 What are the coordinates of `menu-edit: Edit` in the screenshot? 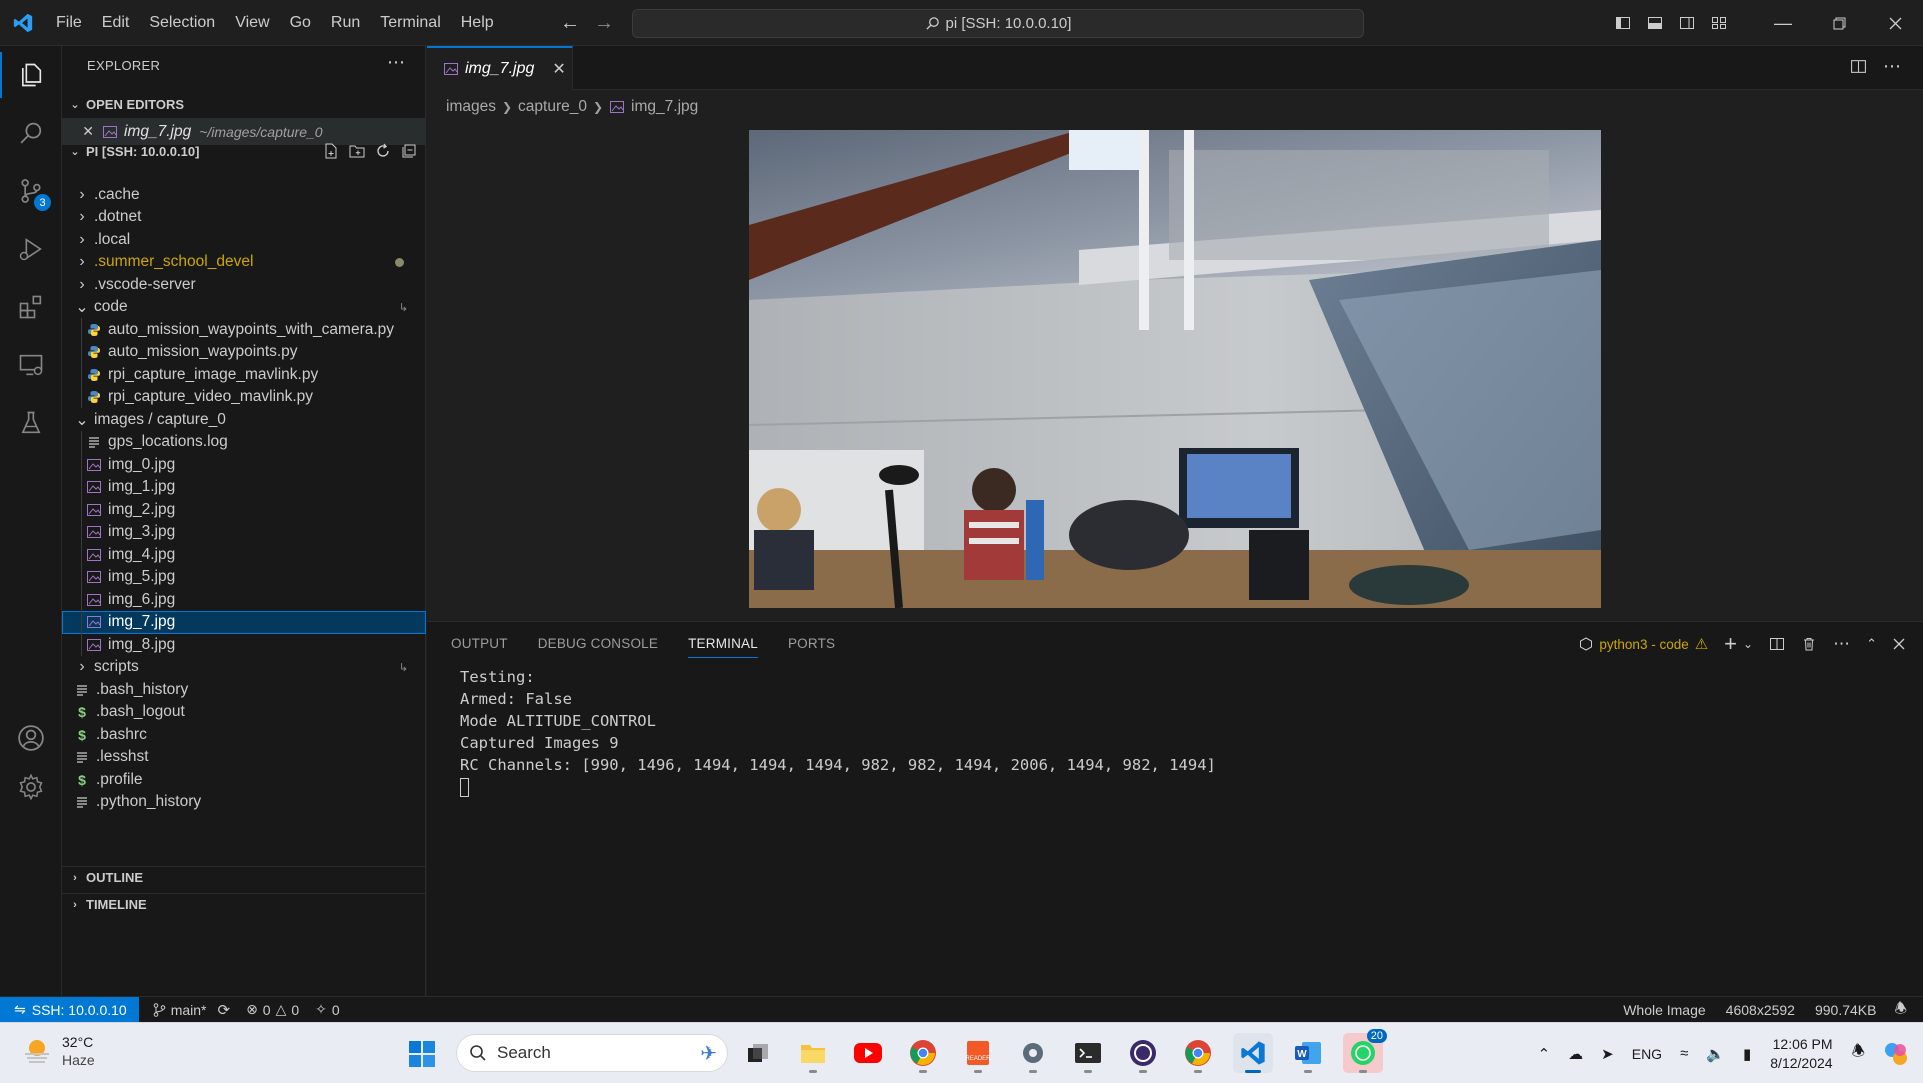 It's located at (116, 23).